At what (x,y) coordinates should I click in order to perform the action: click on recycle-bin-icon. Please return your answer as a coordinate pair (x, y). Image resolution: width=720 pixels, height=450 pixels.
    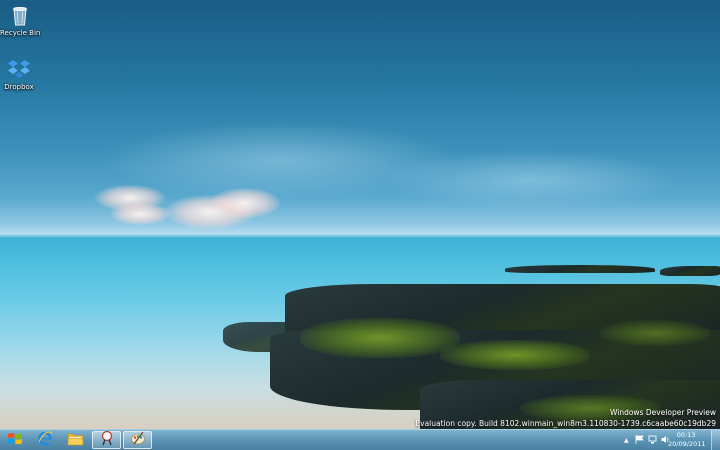
    Looking at the image, I should click on (20, 15).